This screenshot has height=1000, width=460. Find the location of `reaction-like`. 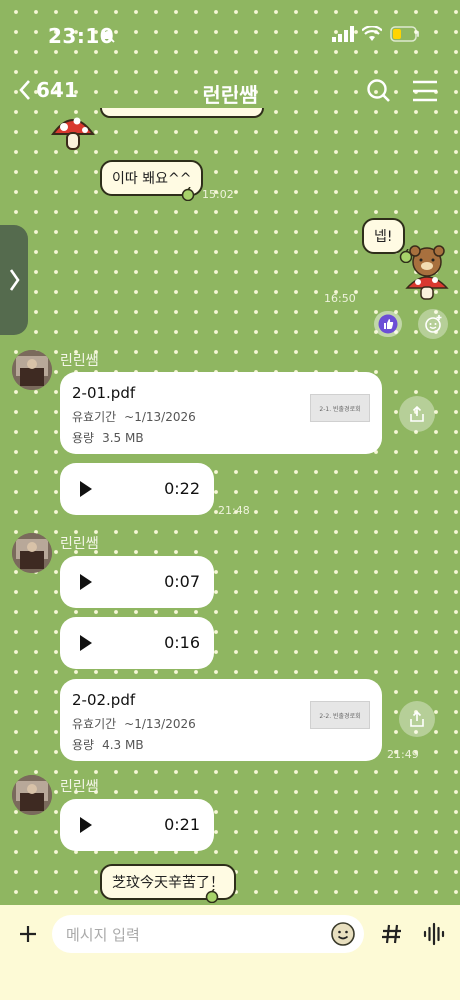

reaction-like is located at coordinates (388, 324).